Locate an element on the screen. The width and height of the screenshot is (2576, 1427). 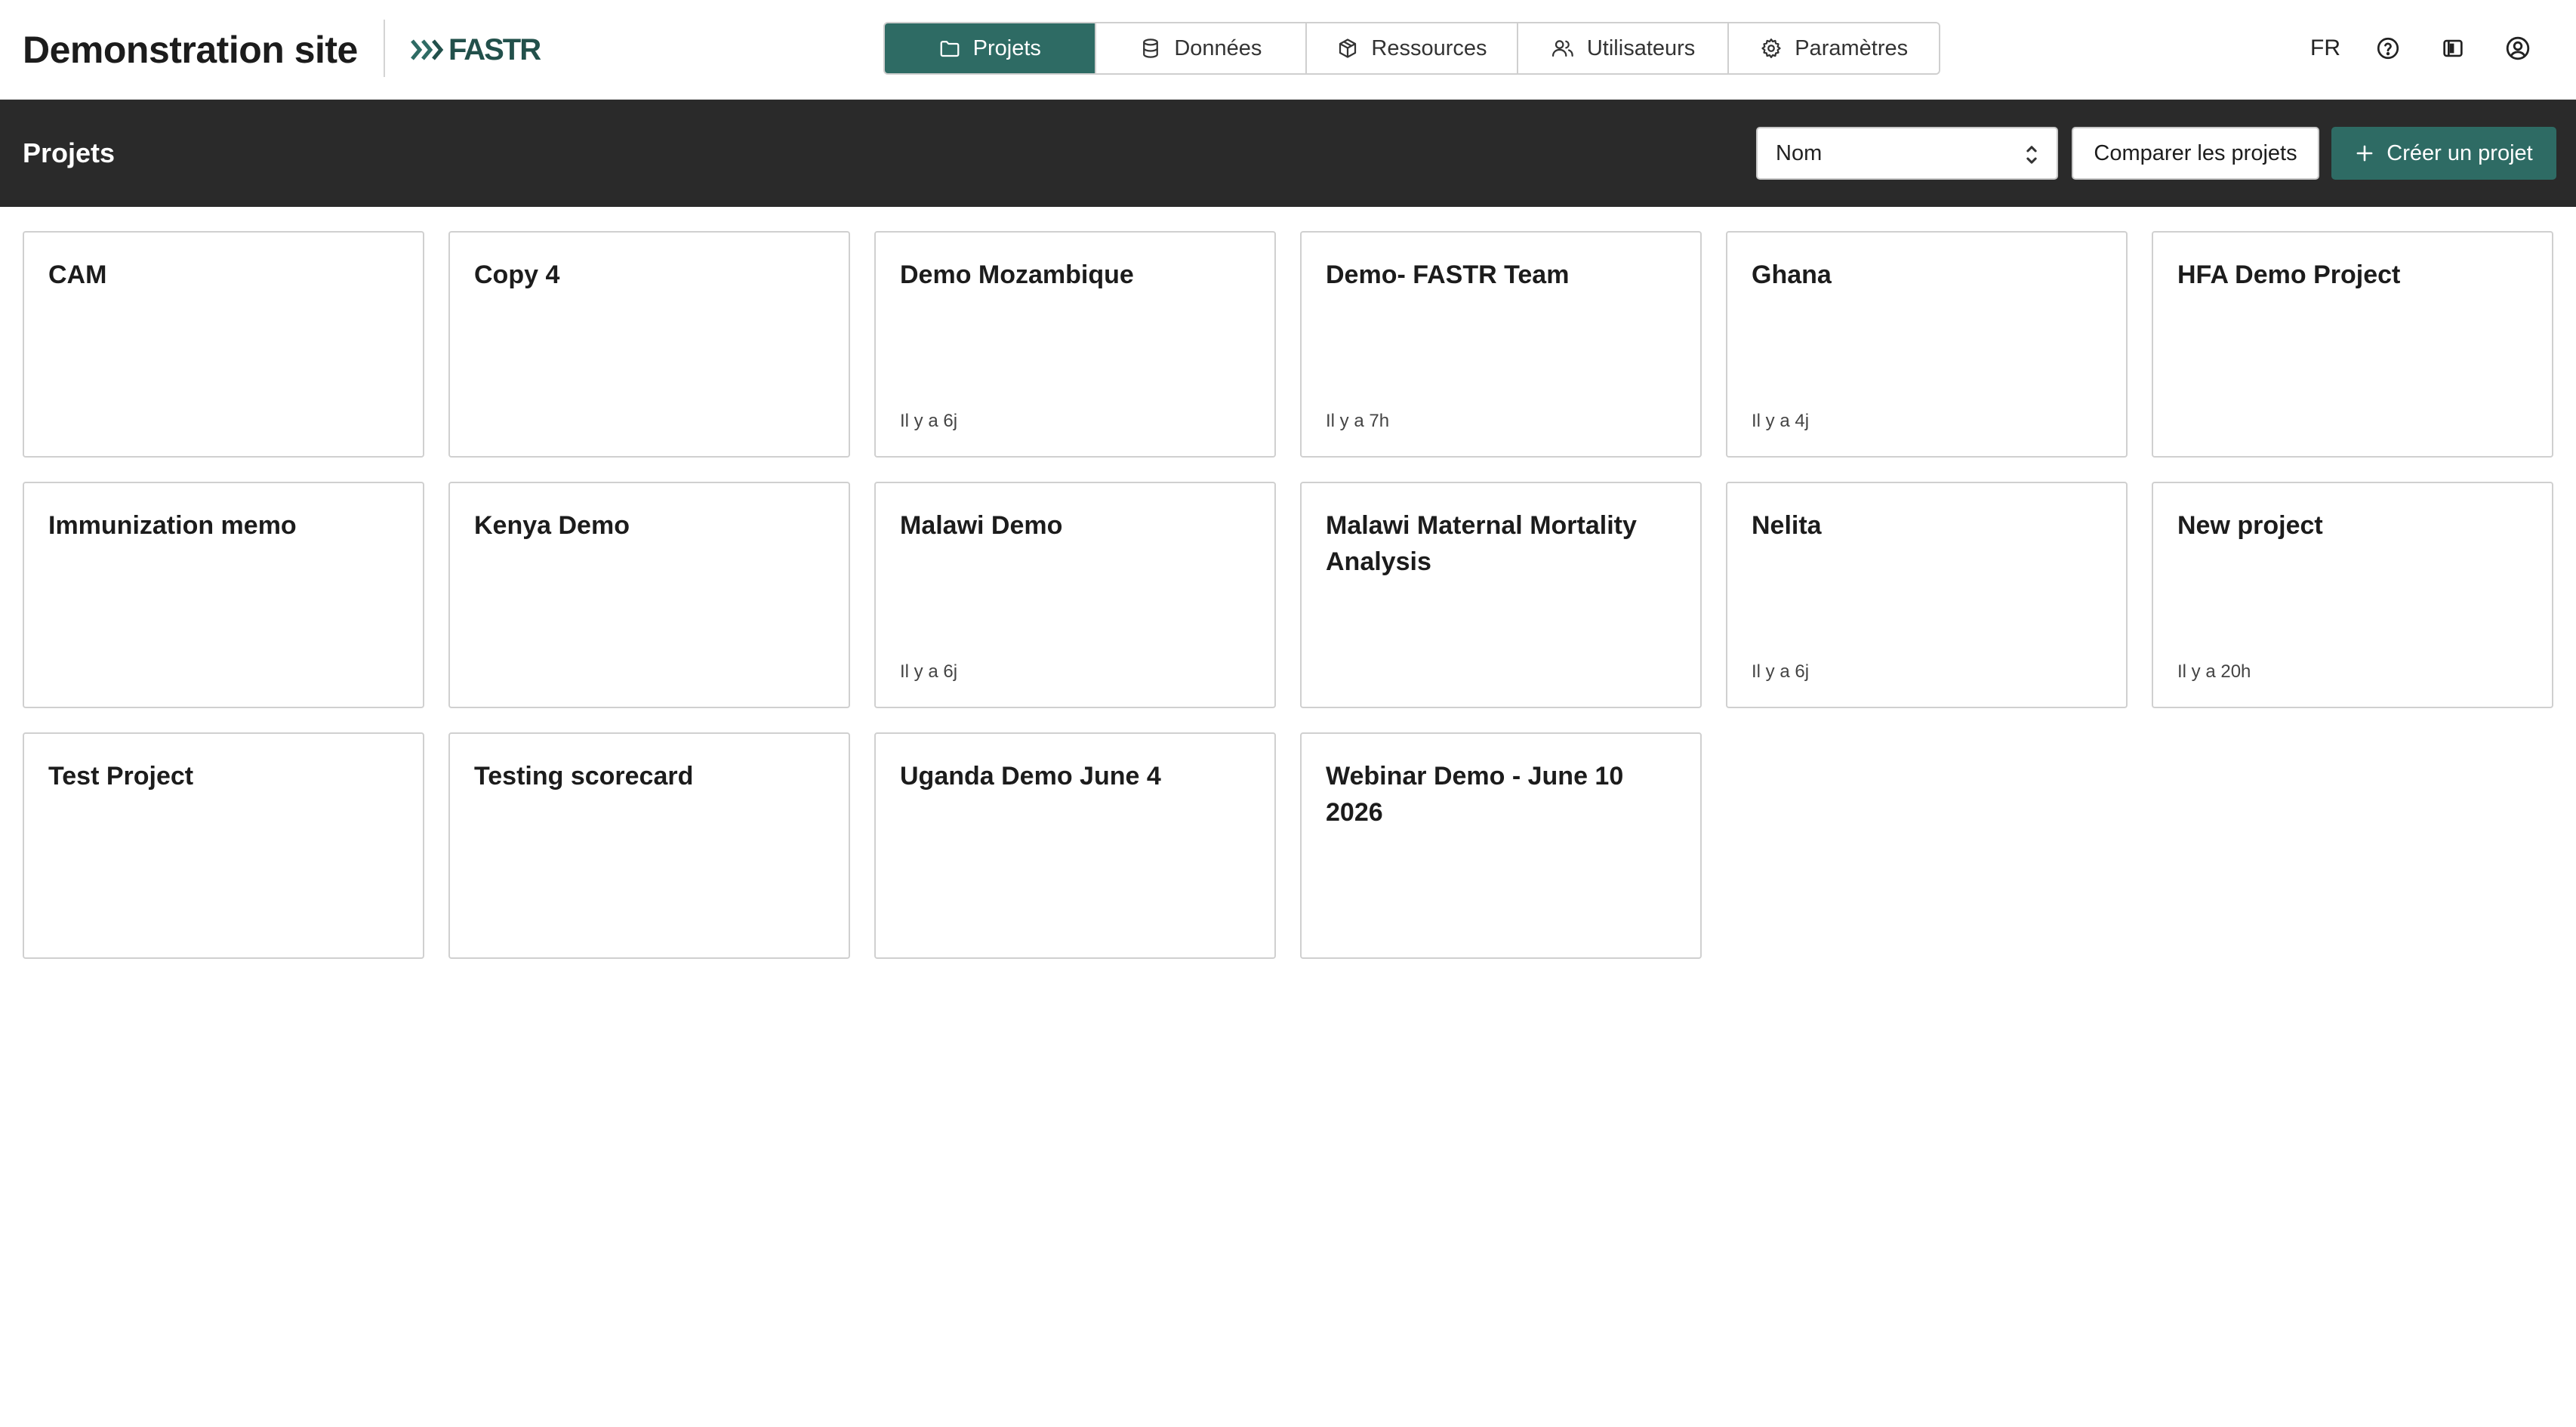
panel-toggle-button is located at coordinates (2452, 48).